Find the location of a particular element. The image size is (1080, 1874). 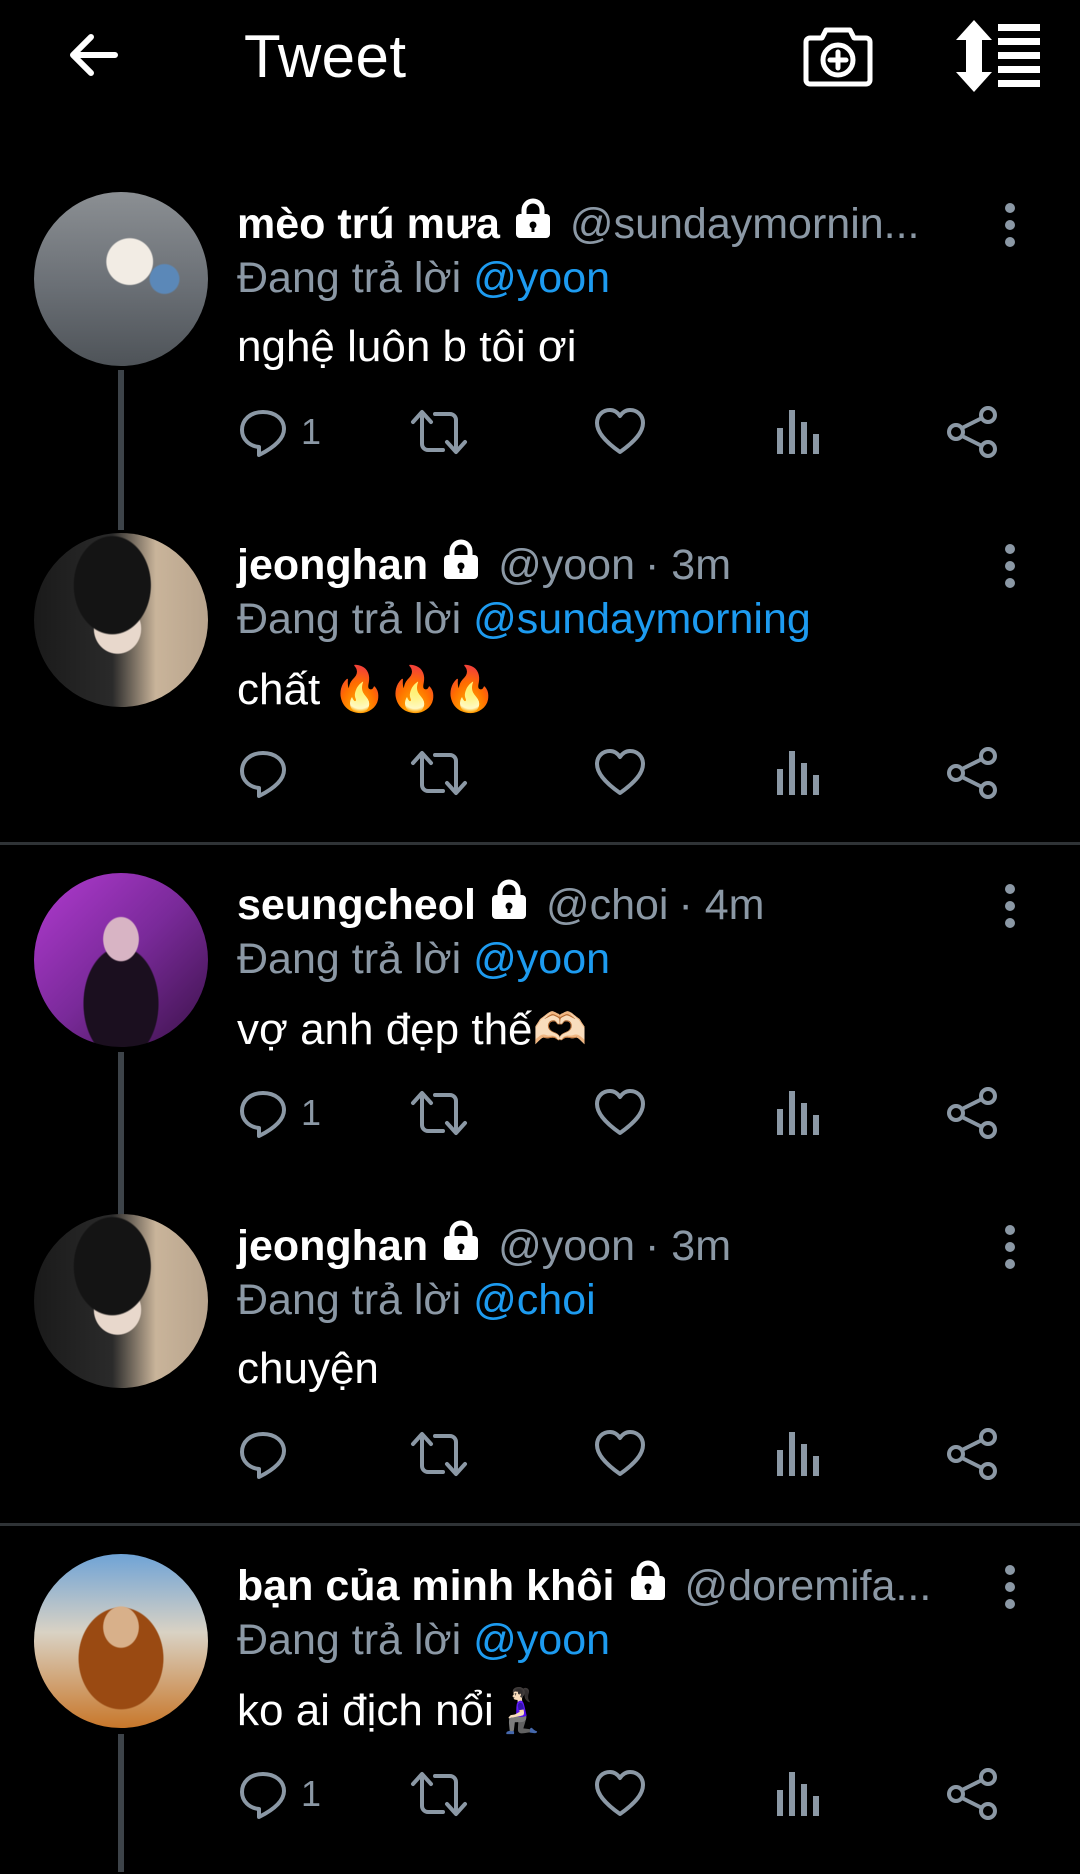

timestamp: · 4m is located at coordinates (721, 904).